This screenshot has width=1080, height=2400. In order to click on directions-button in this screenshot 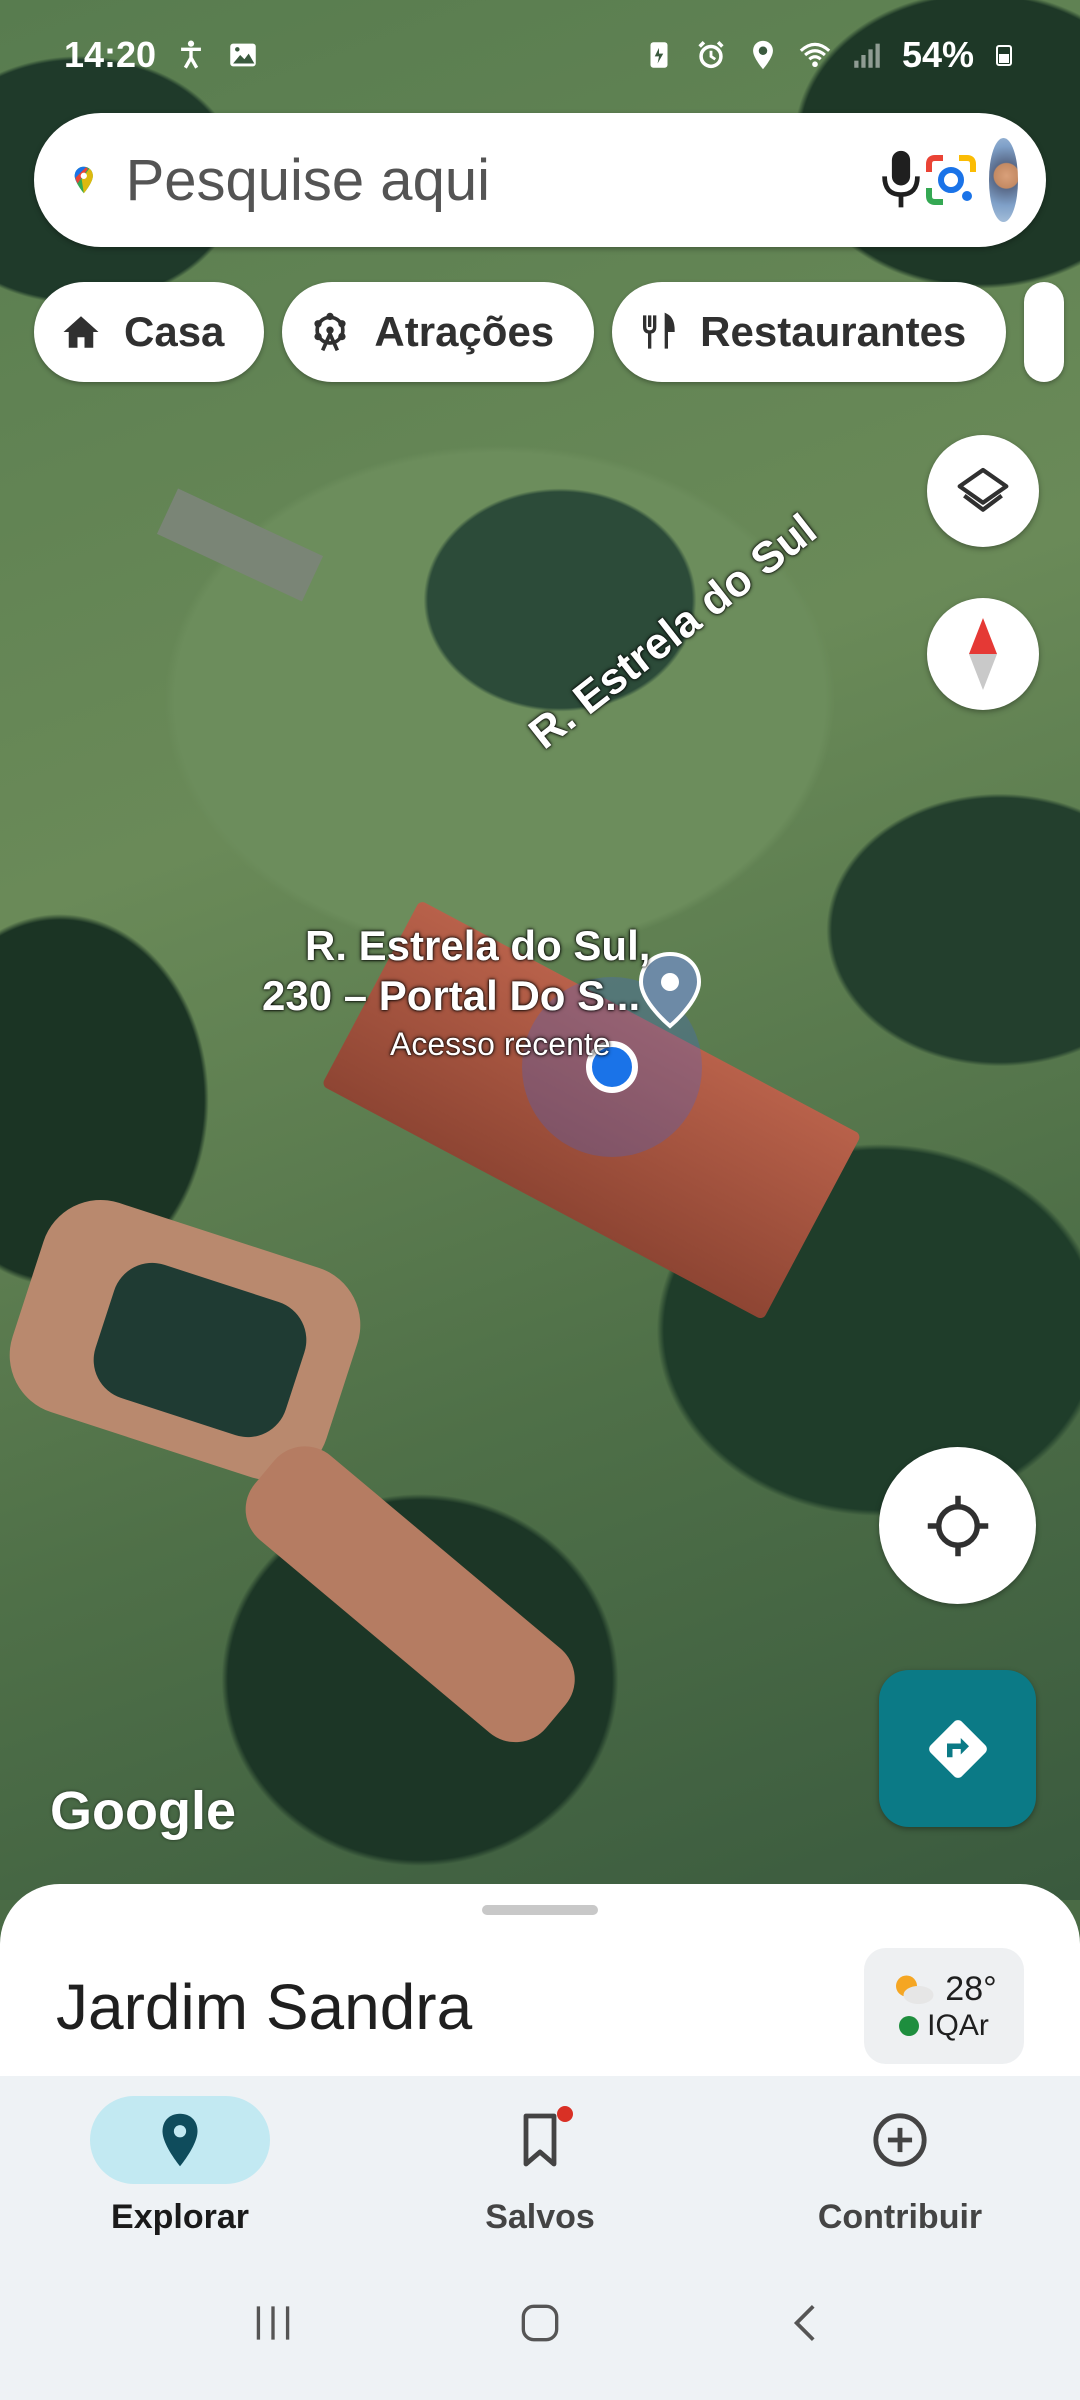, I will do `click(957, 1748)`.